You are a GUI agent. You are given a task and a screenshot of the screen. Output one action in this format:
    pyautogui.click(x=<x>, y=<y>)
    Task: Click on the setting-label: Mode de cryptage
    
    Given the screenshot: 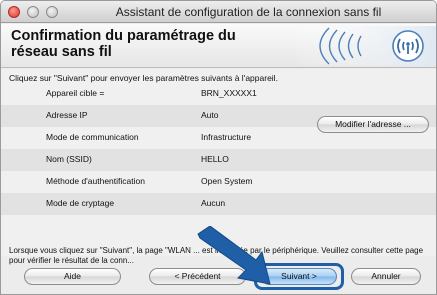 What is the action you would take?
    pyautogui.click(x=80, y=203)
    